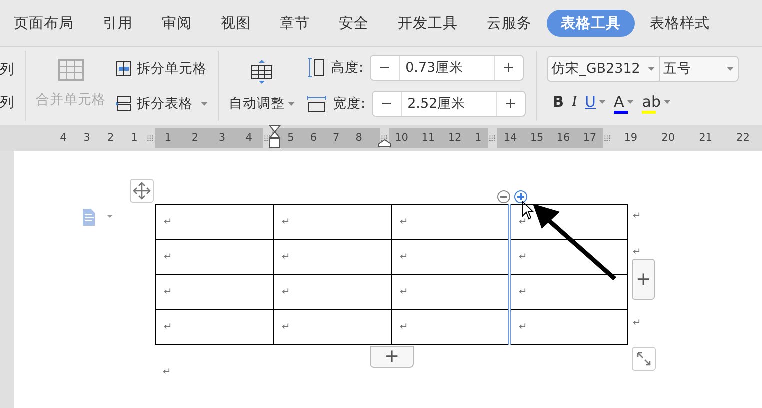 The width and height of the screenshot is (762, 408). I want to click on bold-button: B, so click(558, 104).